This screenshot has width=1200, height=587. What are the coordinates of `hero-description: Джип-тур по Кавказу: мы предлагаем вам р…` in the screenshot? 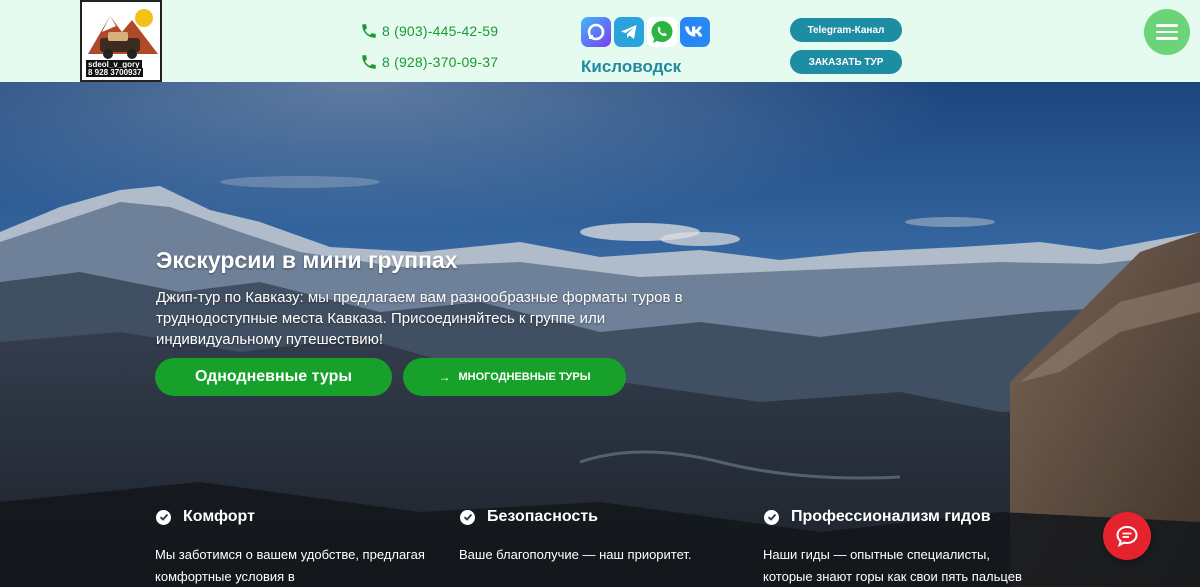 It's located at (419, 318).